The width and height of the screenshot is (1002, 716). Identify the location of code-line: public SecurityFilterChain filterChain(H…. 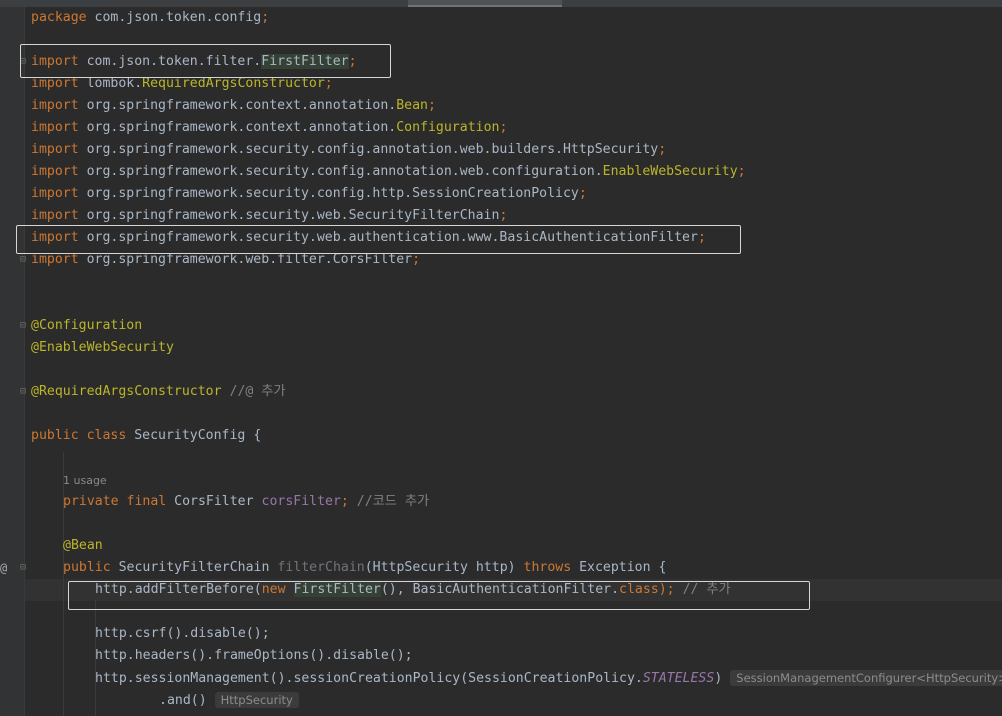
(365, 567).